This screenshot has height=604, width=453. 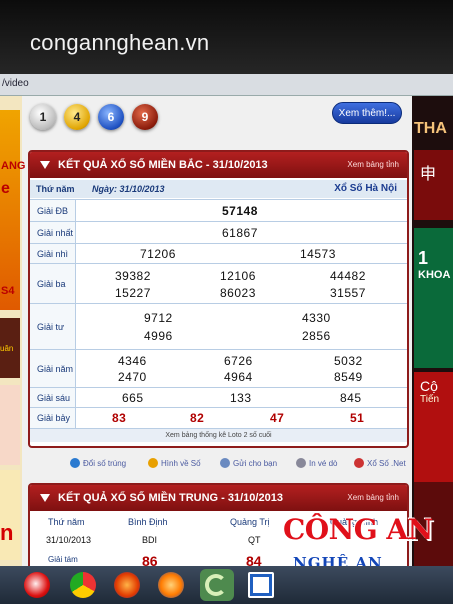 What do you see at coordinates (53, 368) in the screenshot?
I see `prize-label: Giải năm` at bounding box center [53, 368].